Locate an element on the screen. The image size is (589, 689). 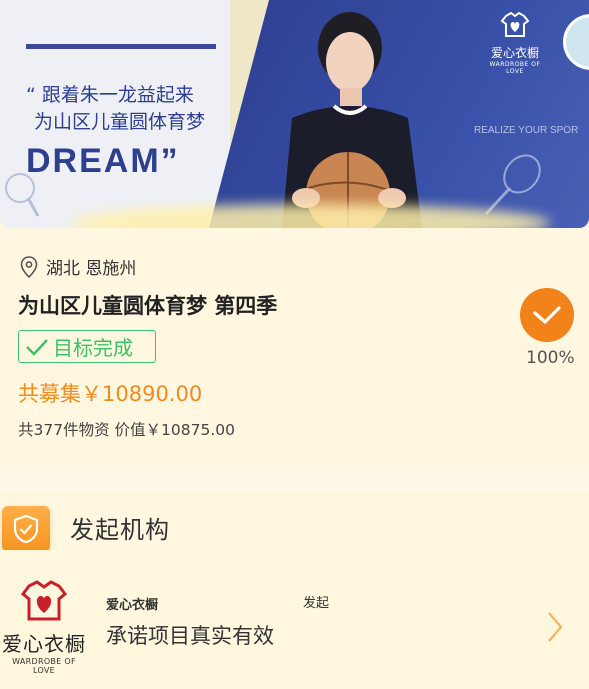
location: 湖北 恩施州 is located at coordinates (78, 266).